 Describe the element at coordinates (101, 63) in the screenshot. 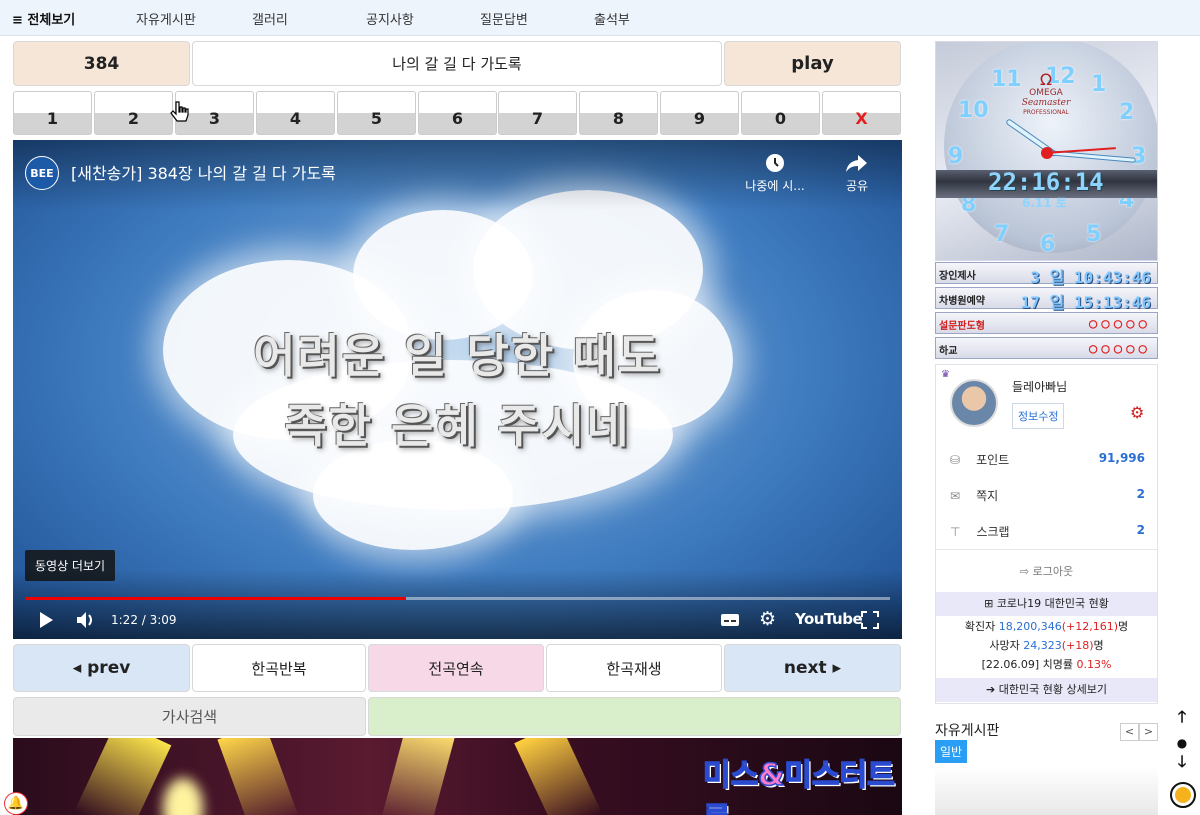

I see `song-number-display: 384` at that location.